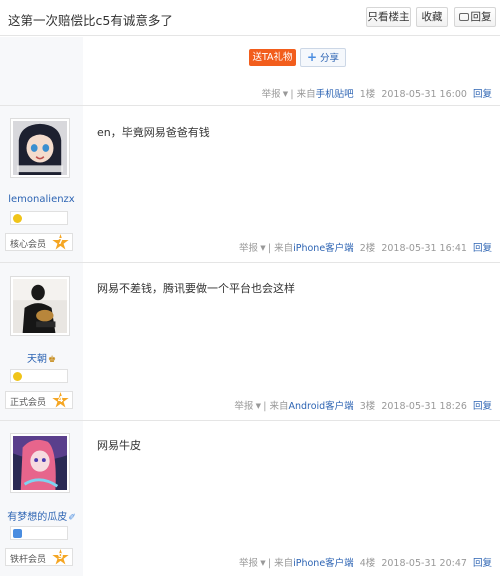  I want to click on level-number: 7, so click(60, 241).